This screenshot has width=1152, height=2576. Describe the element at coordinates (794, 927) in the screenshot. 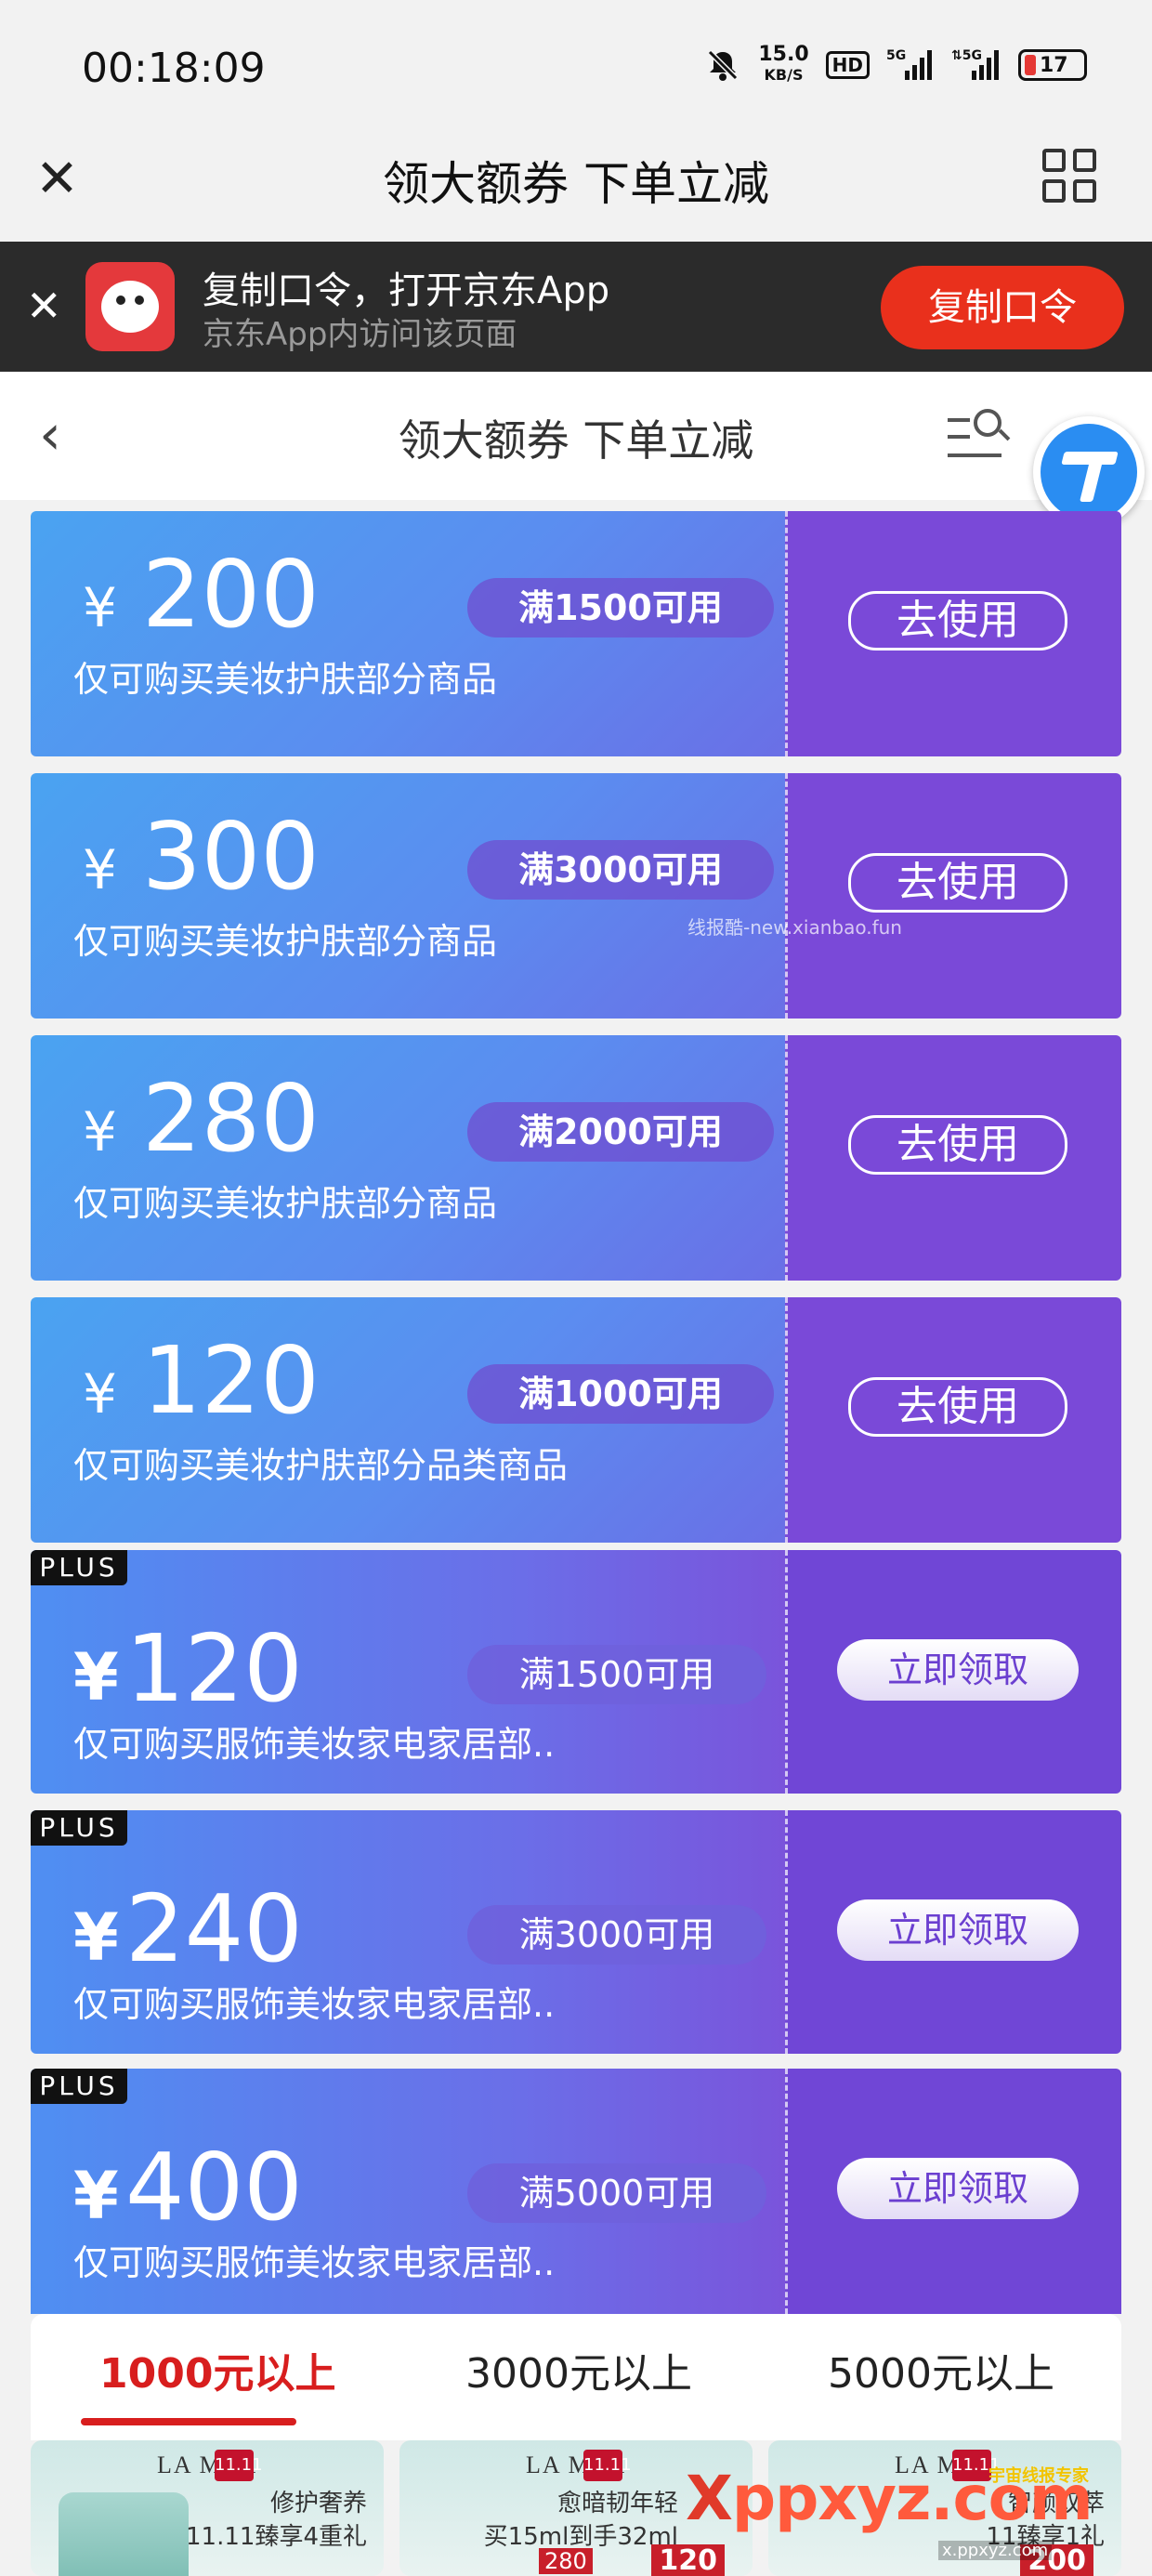

I see `watermark-text: 线报酷-new.xianbao.fun` at that location.